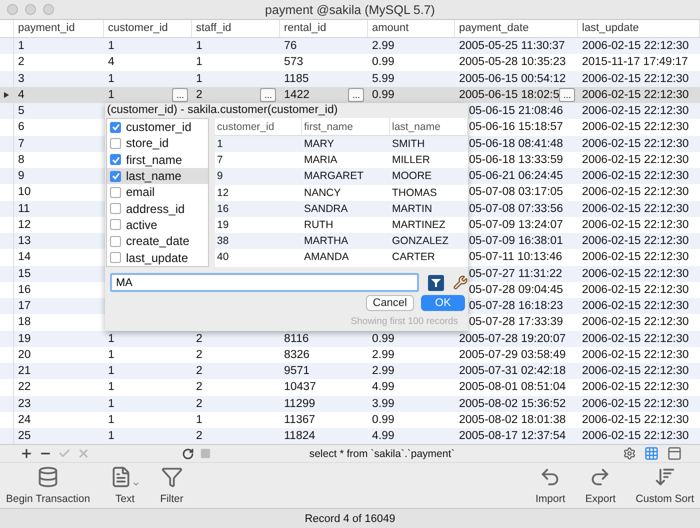 The width and height of the screenshot is (700, 528). I want to click on discard-icon, so click(83, 453).